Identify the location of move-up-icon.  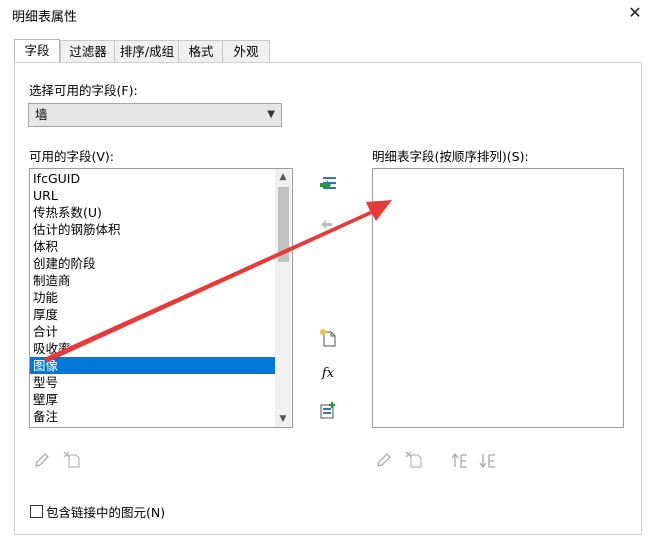
(459, 460).